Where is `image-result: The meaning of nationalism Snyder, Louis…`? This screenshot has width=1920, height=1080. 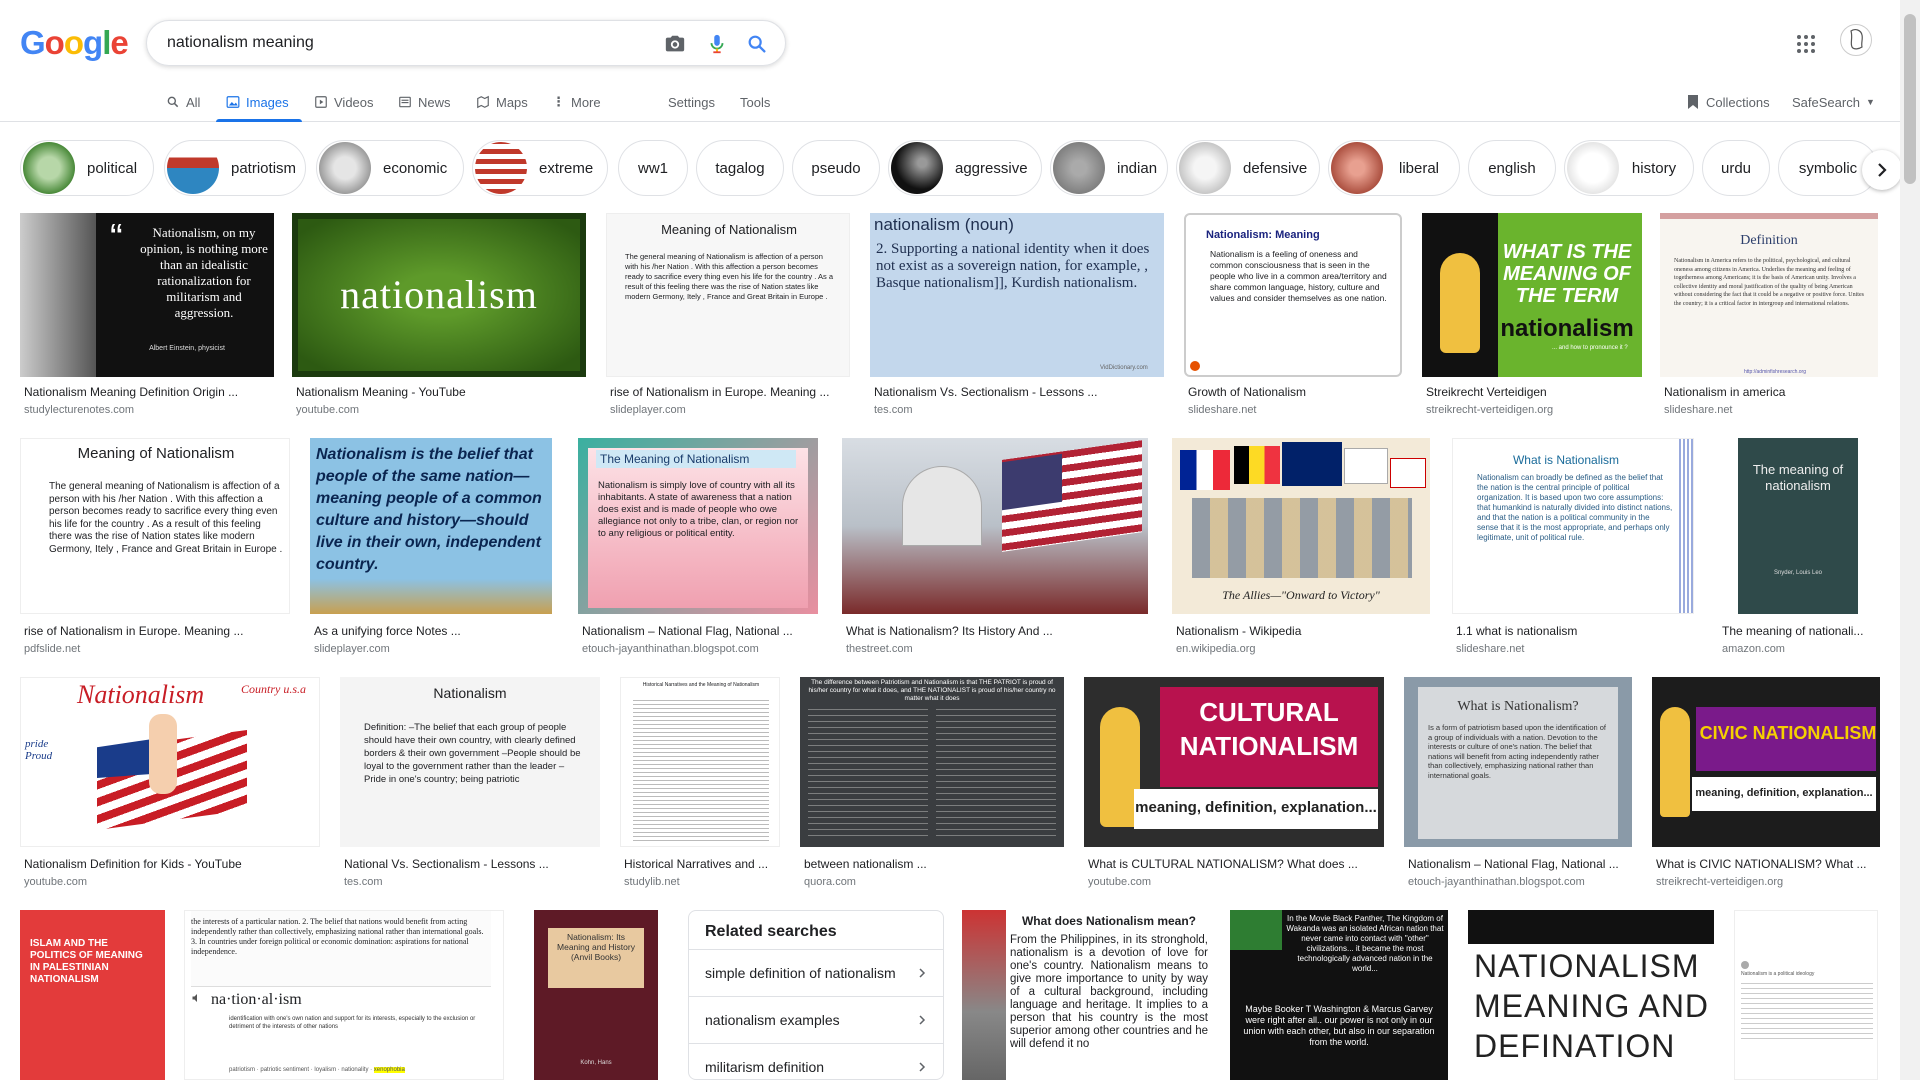
image-result: The meaning of nationalism Snyder, Louis… is located at coordinates (1798, 549).